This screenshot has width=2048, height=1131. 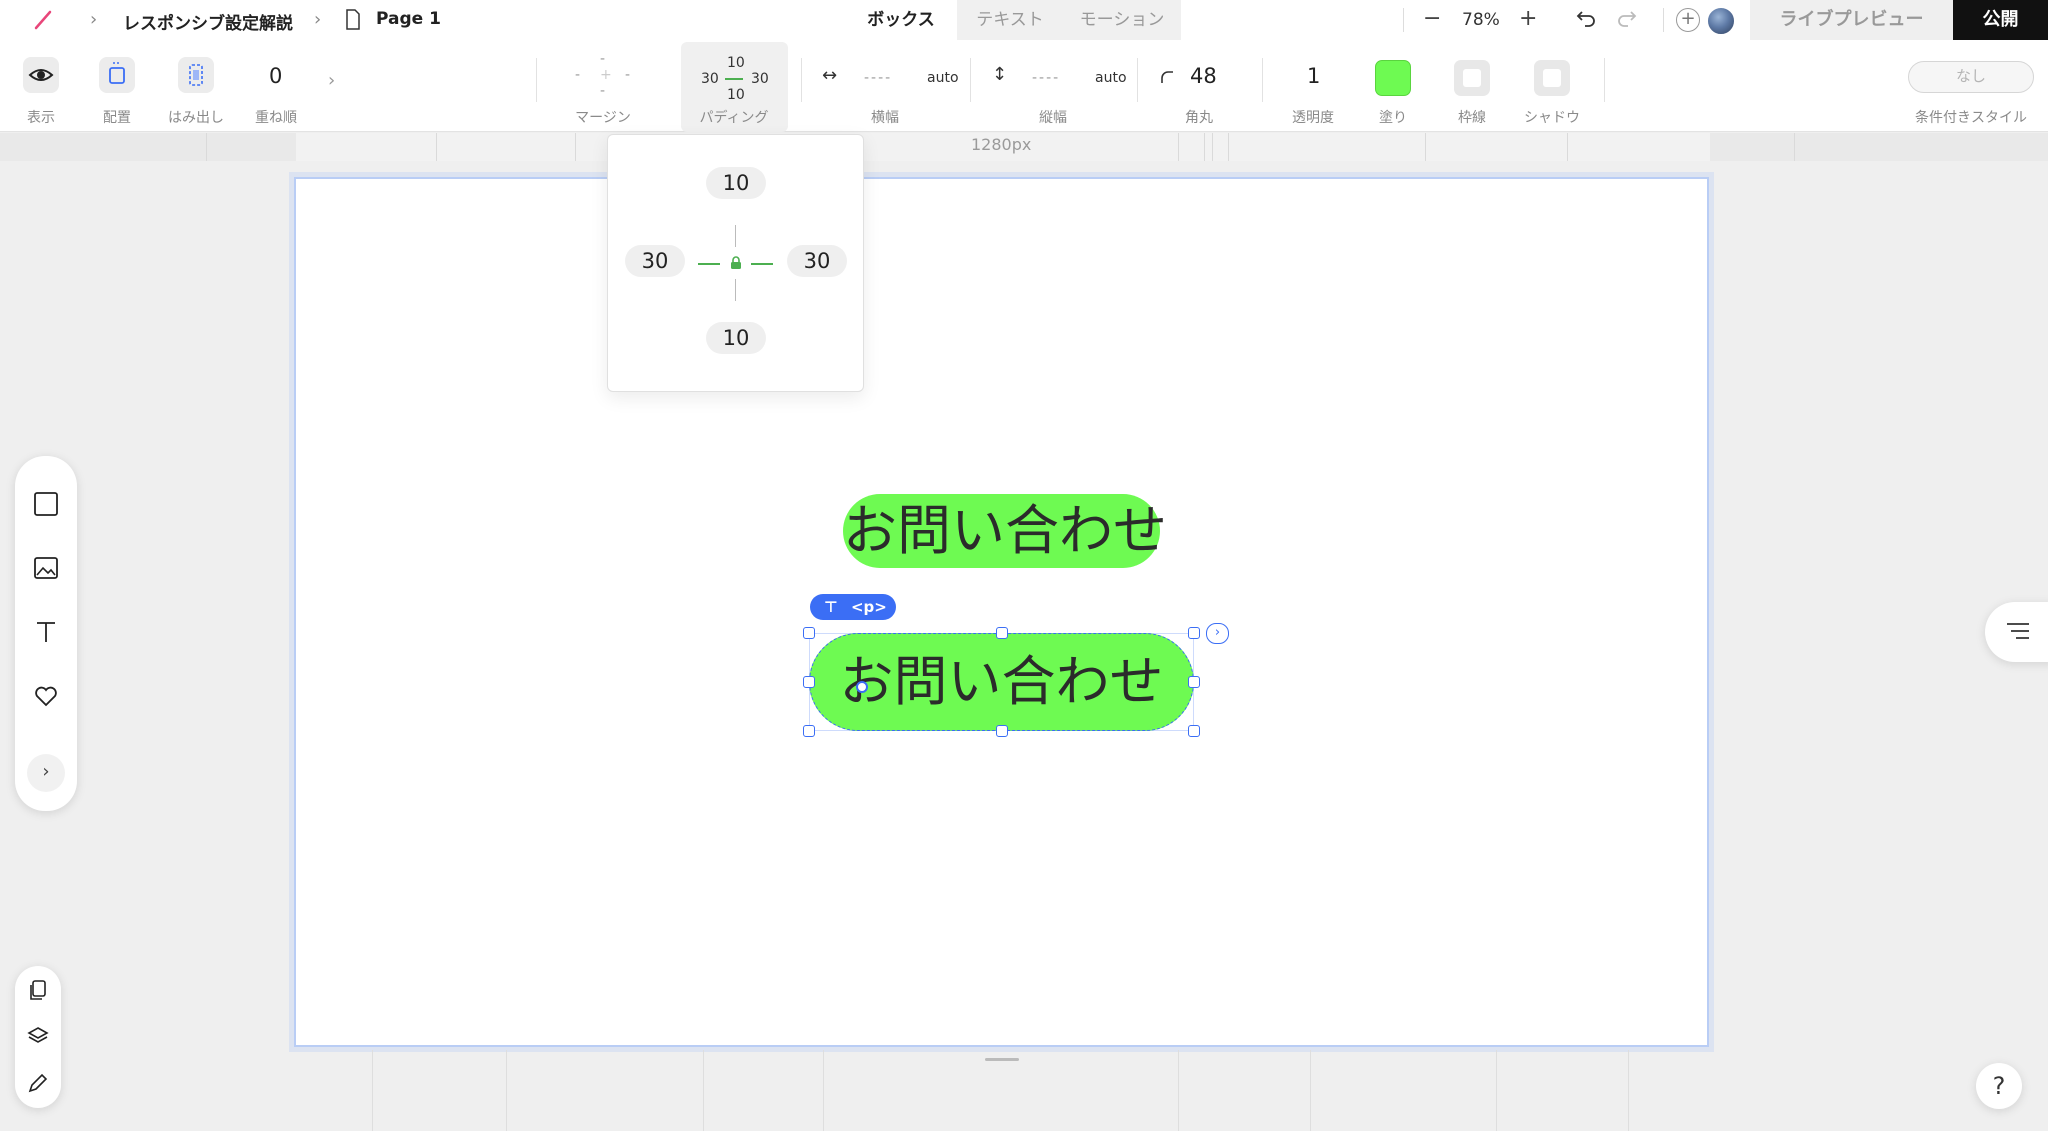 I want to click on padding-popover: 10 30 30 10, so click(x=735, y=263).